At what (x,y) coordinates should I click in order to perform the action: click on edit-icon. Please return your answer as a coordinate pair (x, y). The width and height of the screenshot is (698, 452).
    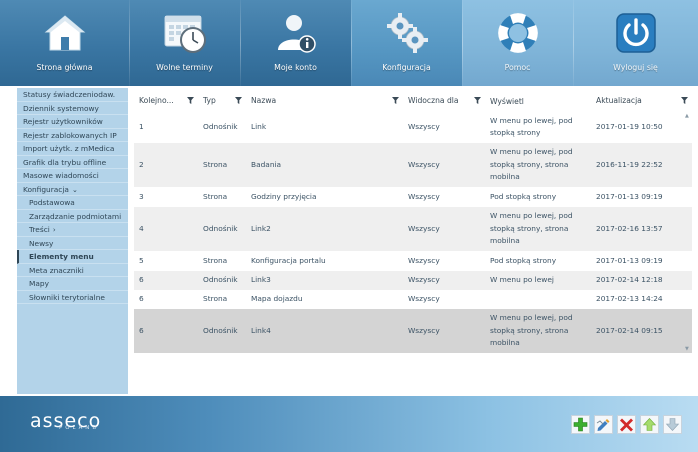
    Looking at the image, I should click on (603, 425).